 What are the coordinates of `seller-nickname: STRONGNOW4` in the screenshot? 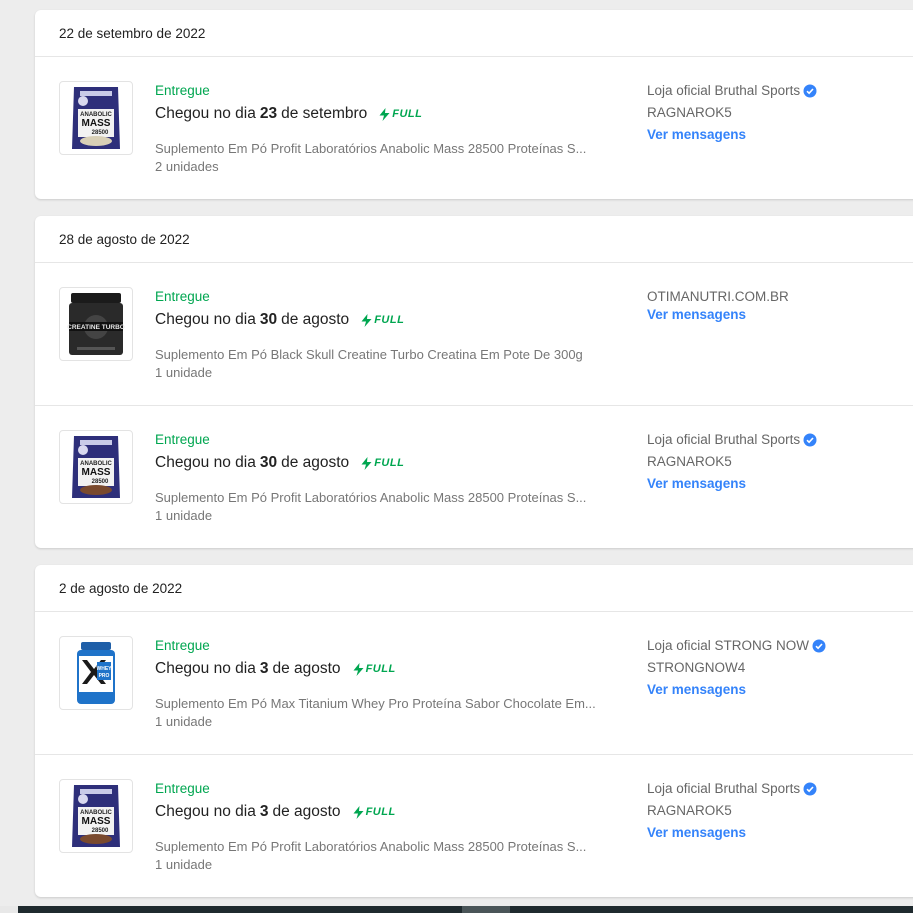 It's located at (696, 667).